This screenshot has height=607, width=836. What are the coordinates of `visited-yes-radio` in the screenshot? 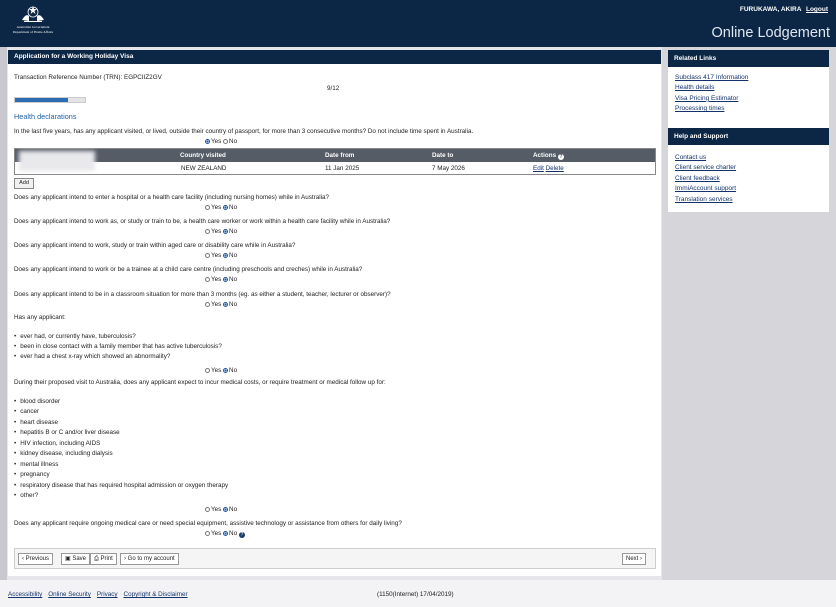 It's located at (207, 141).